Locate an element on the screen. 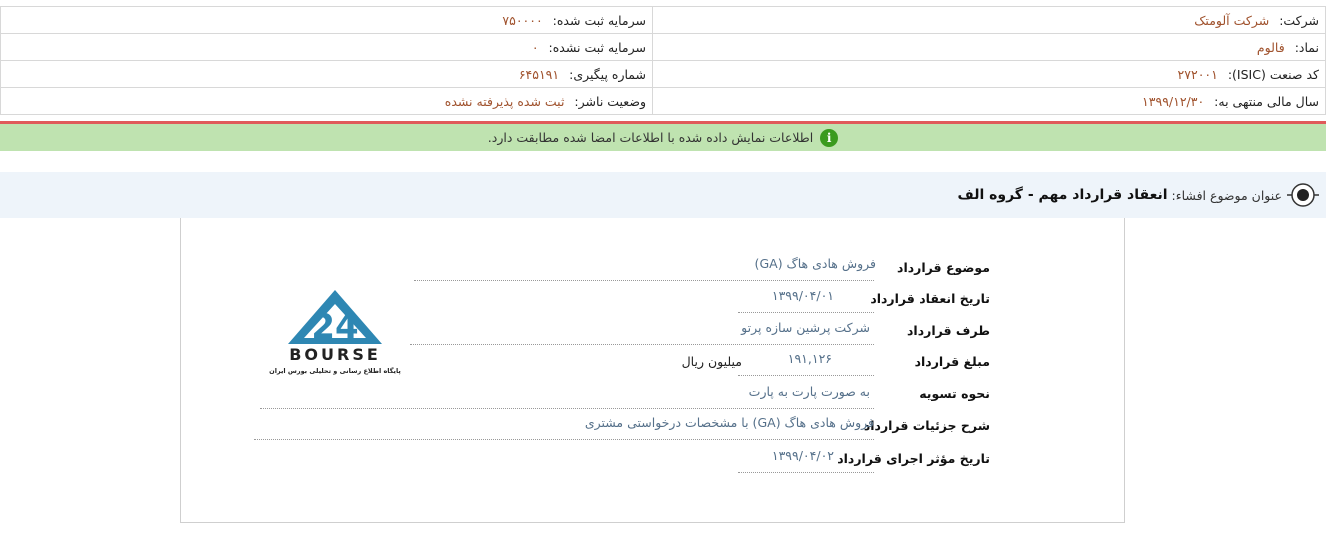 This screenshot has width=1332, height=537. contract-amount-label: مبلغ قرارداد is located at coordinates (952, 361).